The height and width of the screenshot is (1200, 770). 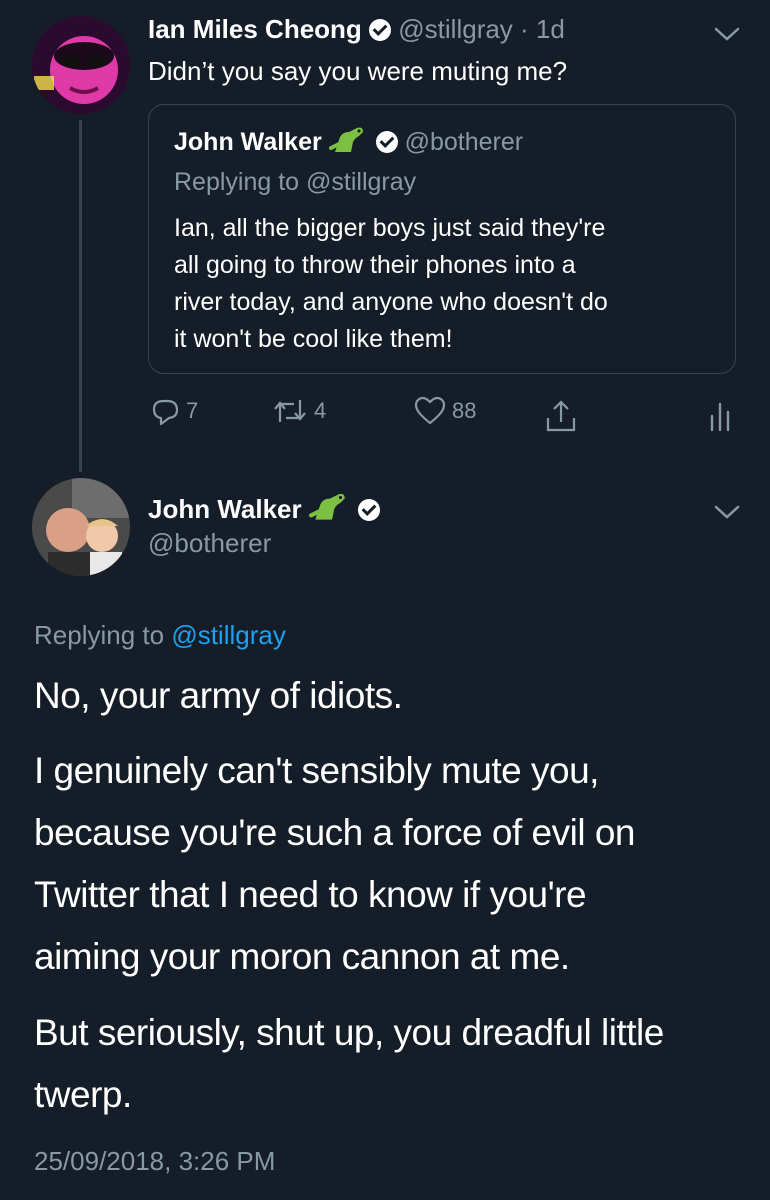 I want to click on tweet2-author: John Walker, so click(x=264, y=508).